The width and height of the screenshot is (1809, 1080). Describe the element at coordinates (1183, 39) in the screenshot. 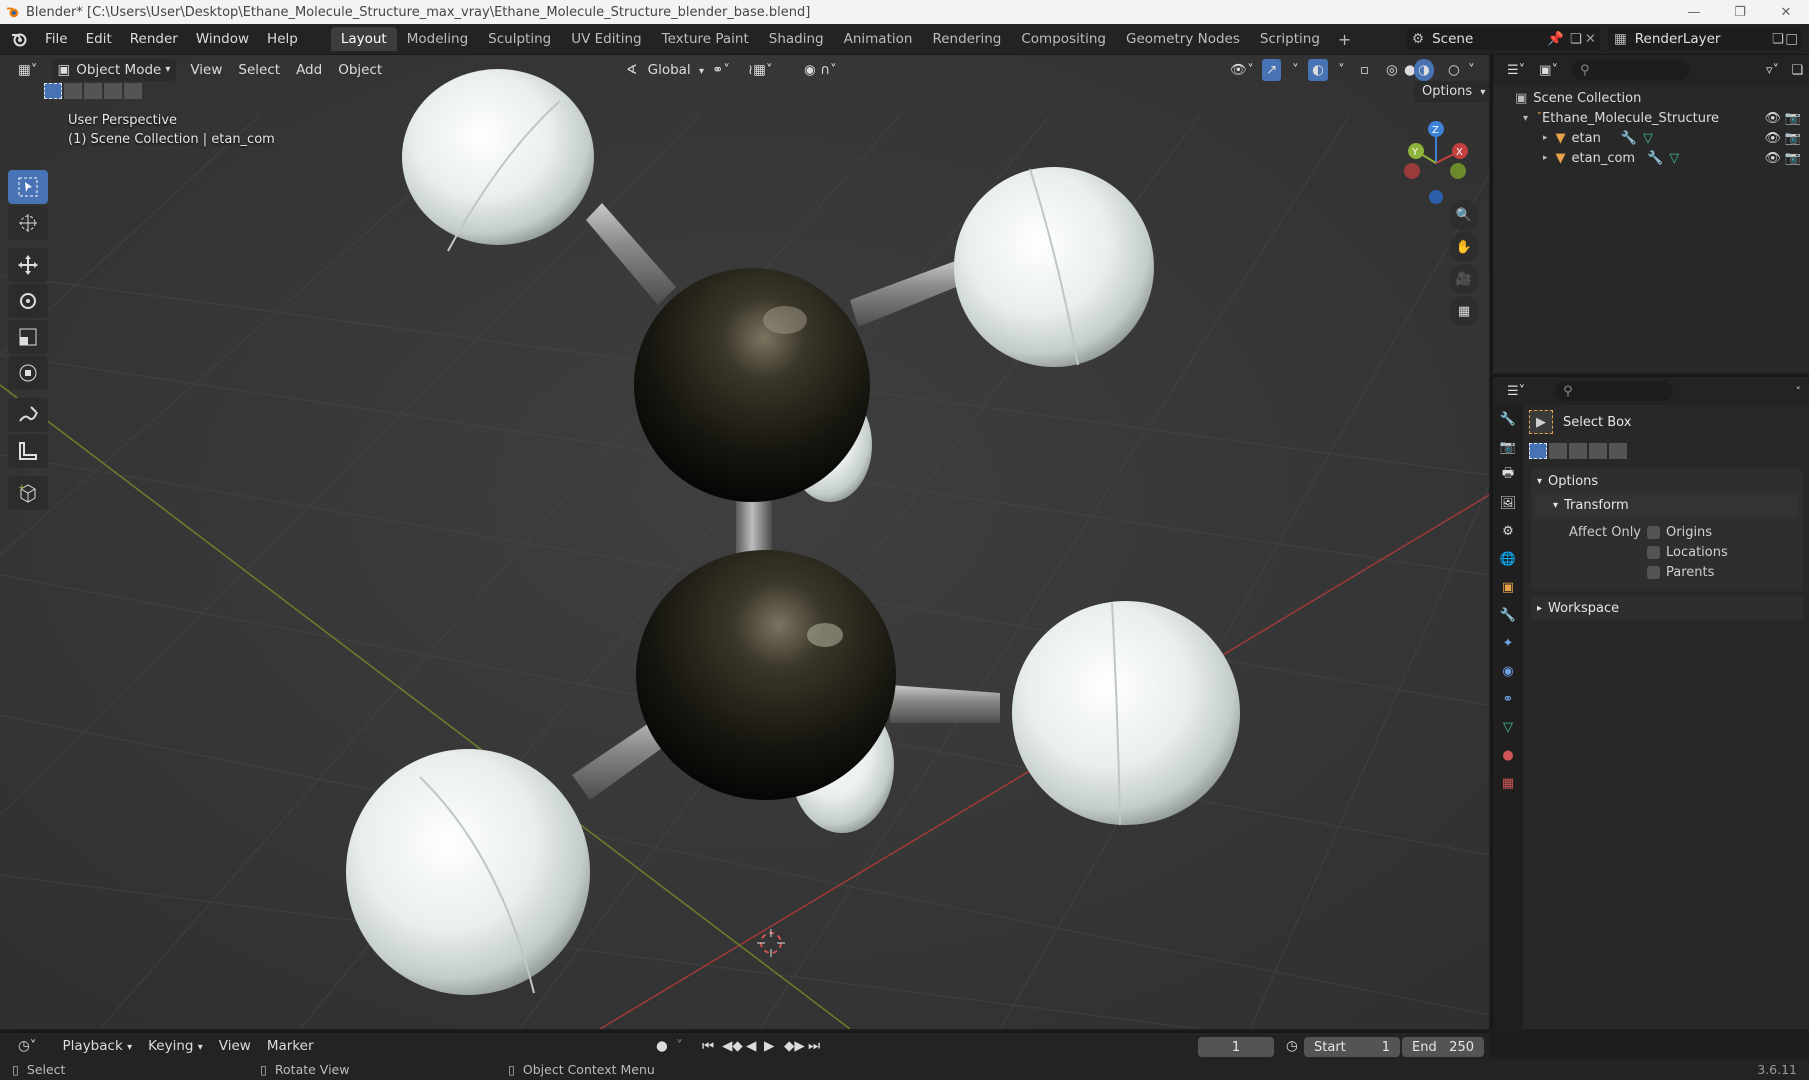

I see `tab-geometry-nodes: Geometry Nodes` at that location.